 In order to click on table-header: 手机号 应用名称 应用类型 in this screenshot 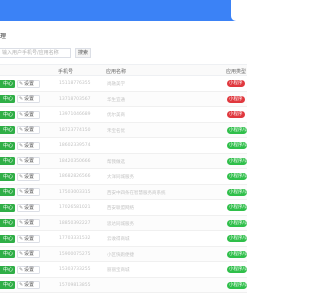, I will do `click(123, 70)`.